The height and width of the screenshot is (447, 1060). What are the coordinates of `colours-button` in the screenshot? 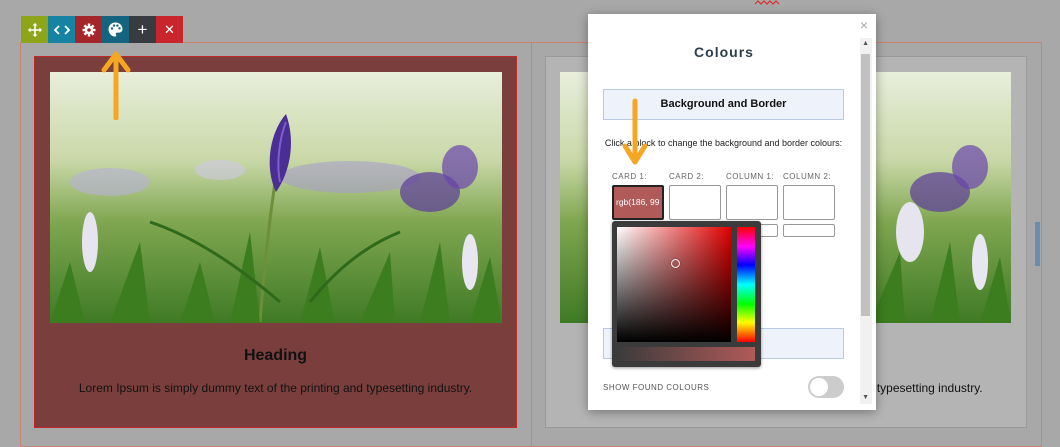 It's located at (115, 29).